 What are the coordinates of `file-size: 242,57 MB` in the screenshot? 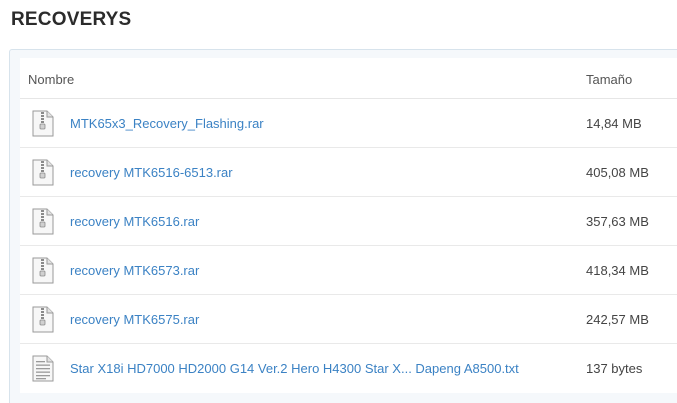 It's located at (617, 319).